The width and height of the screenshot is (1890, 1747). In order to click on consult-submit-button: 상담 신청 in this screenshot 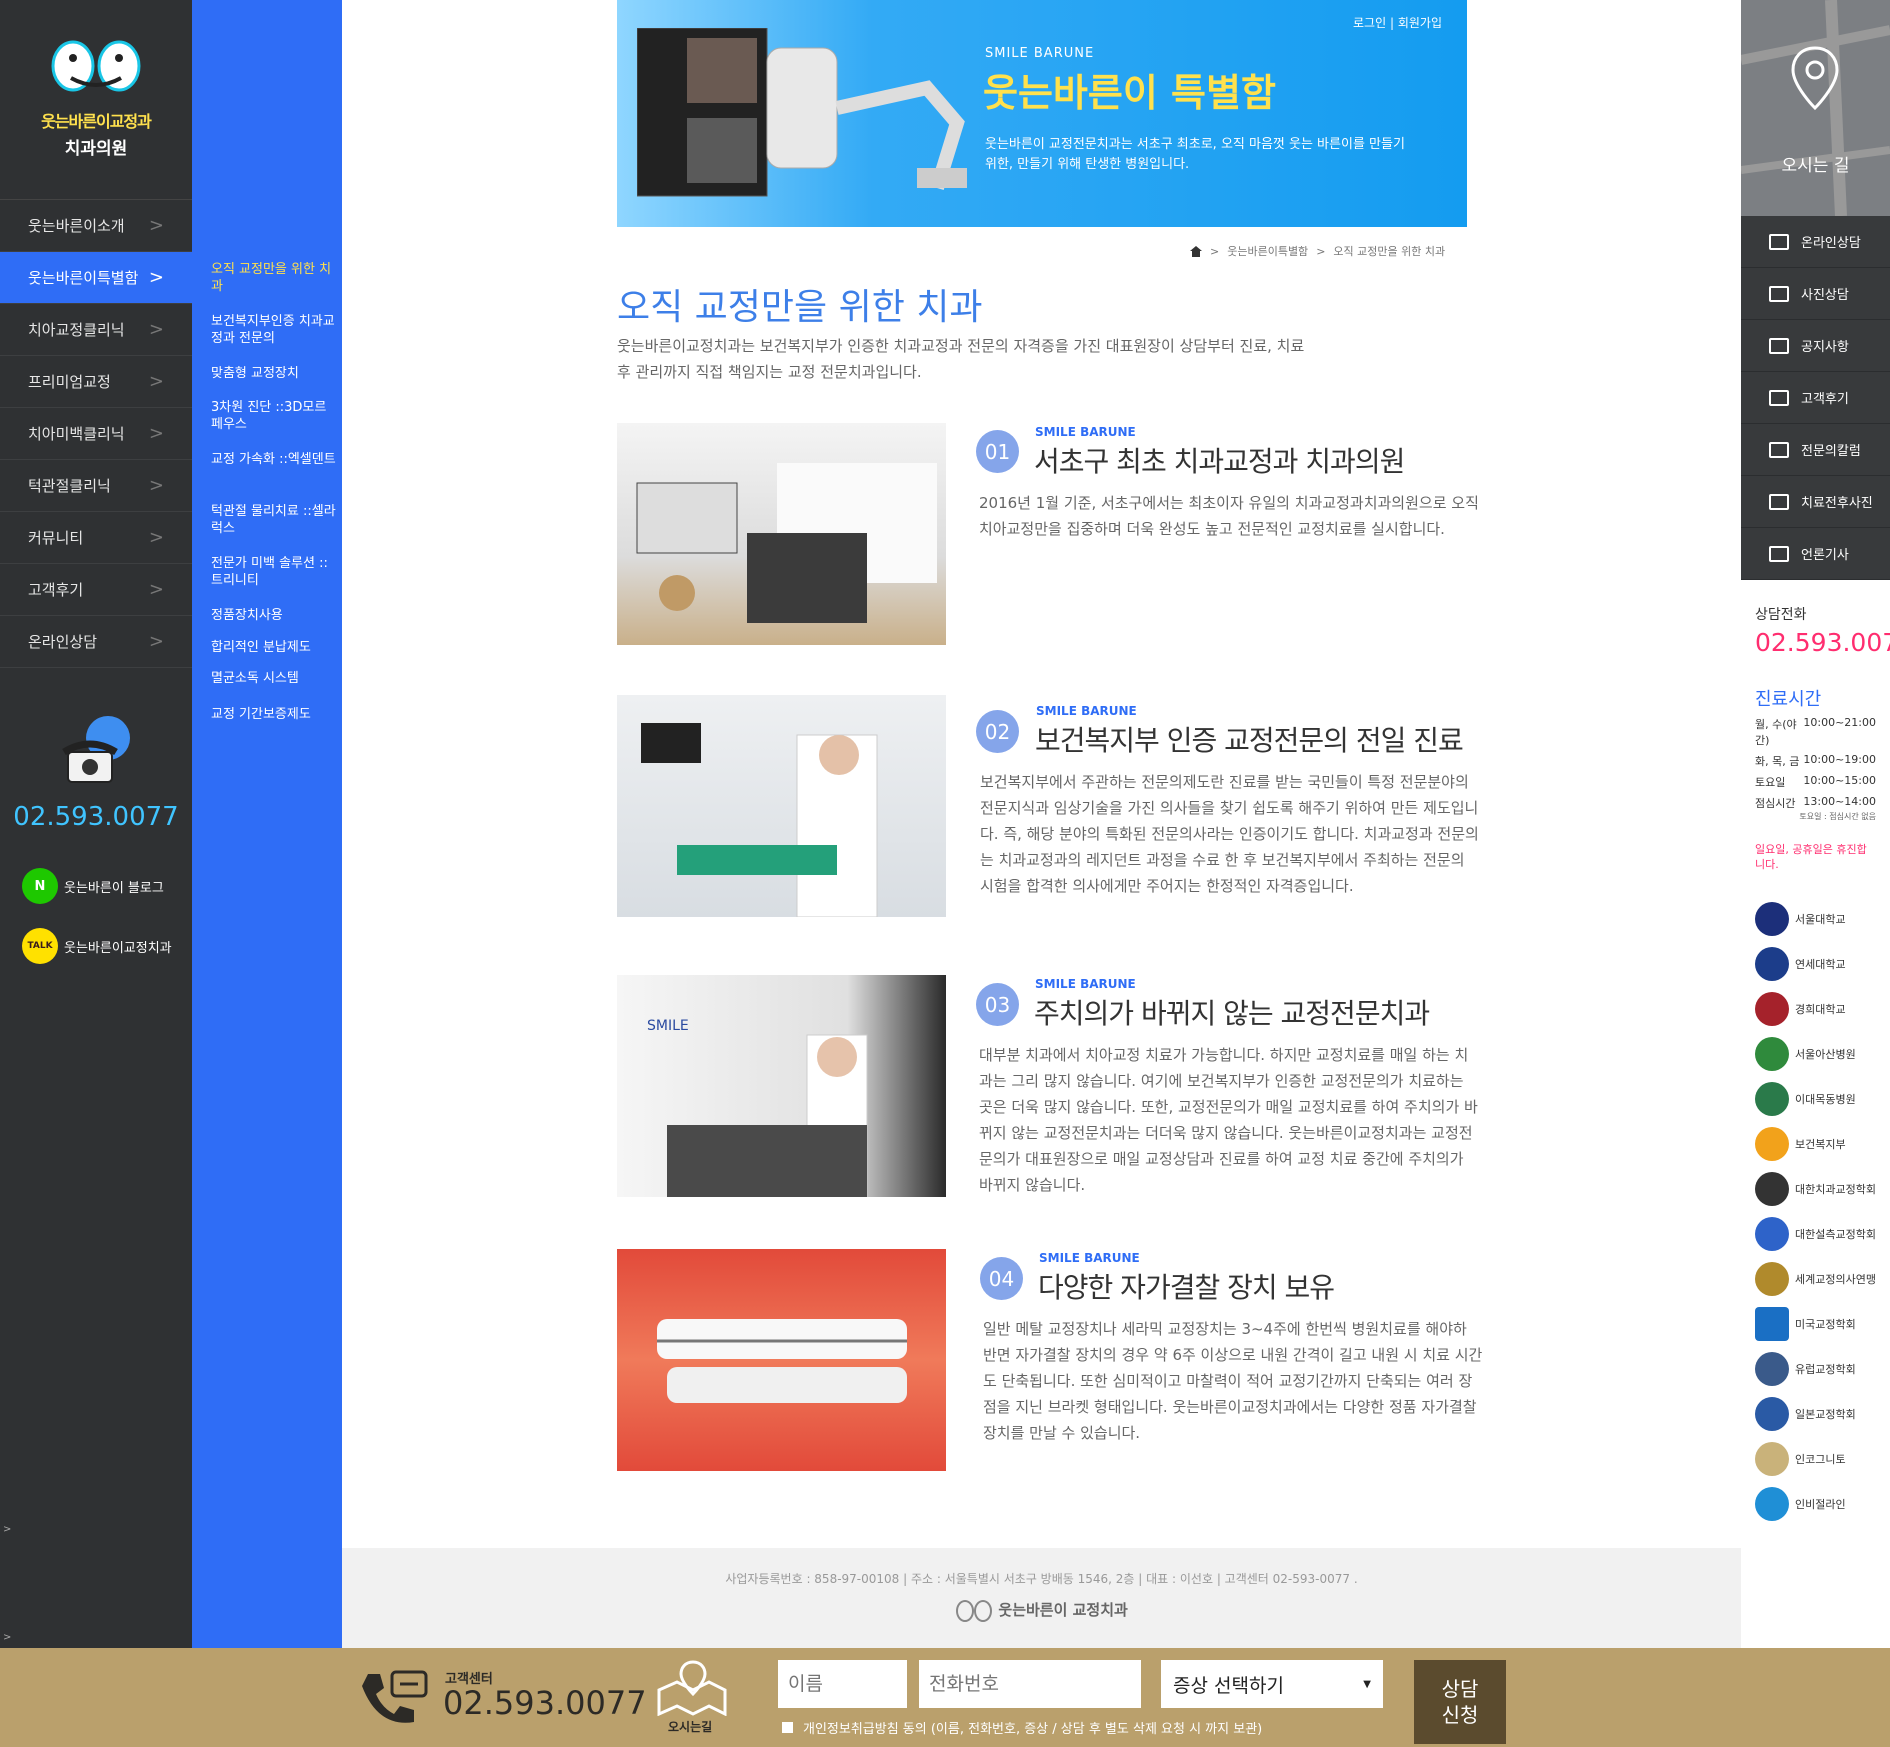, I will do `click(1460, 1702)`.